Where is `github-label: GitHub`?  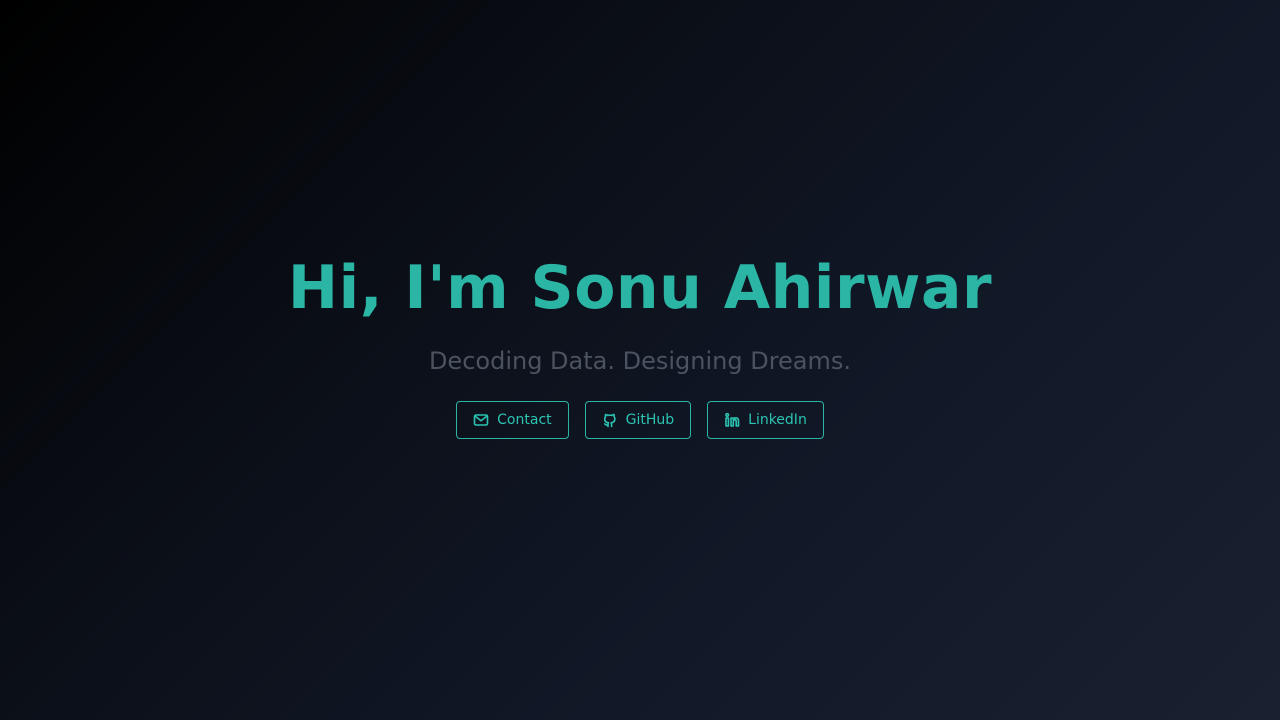
github-label: GitHub is located at coordinates (650, 420).